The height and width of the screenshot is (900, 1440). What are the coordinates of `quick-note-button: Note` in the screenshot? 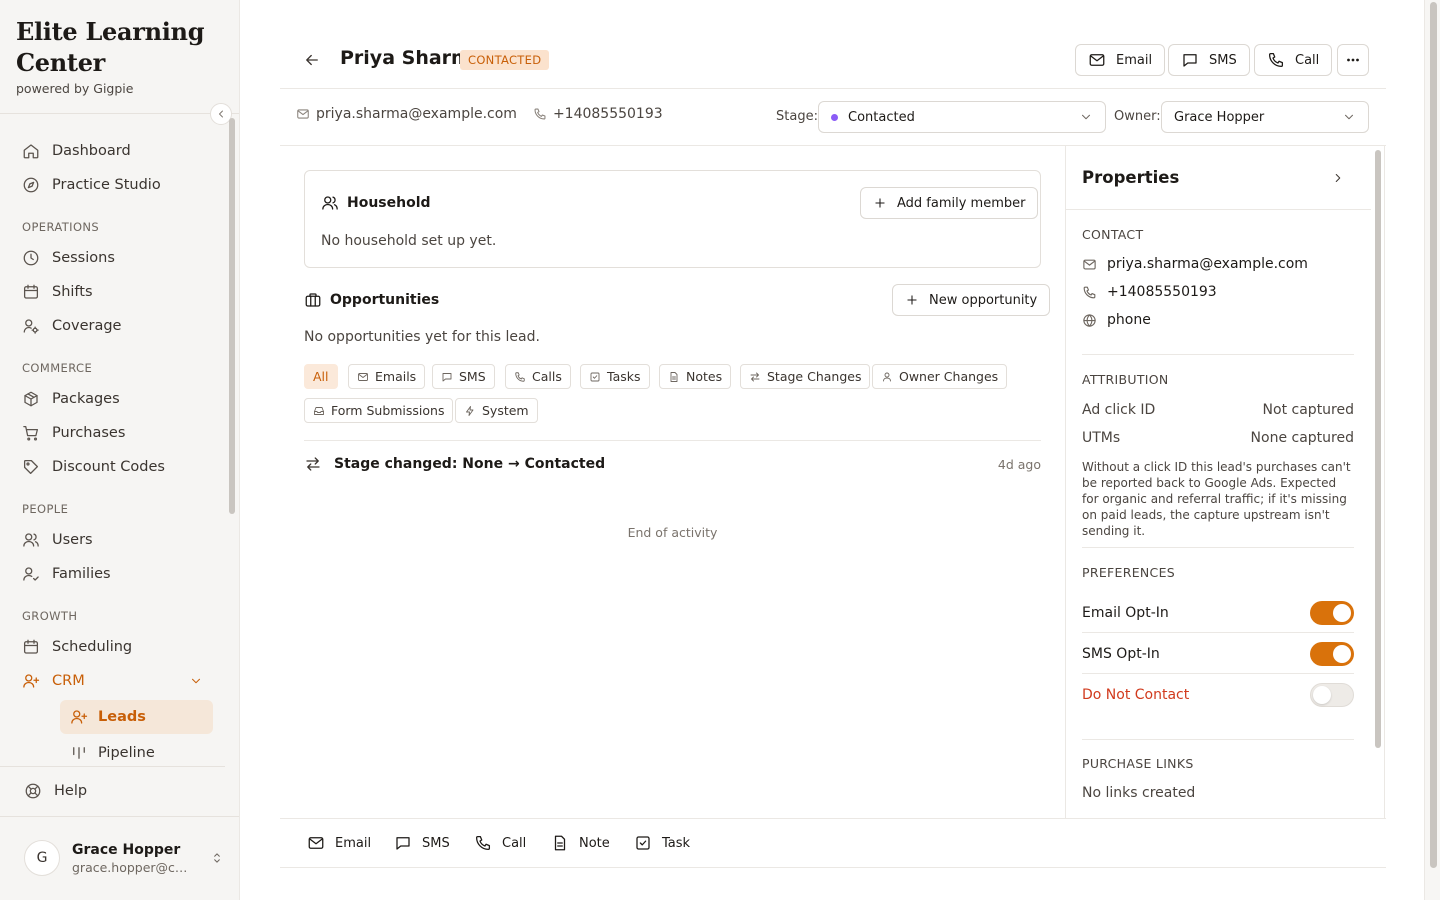 It's located at (580, 843).